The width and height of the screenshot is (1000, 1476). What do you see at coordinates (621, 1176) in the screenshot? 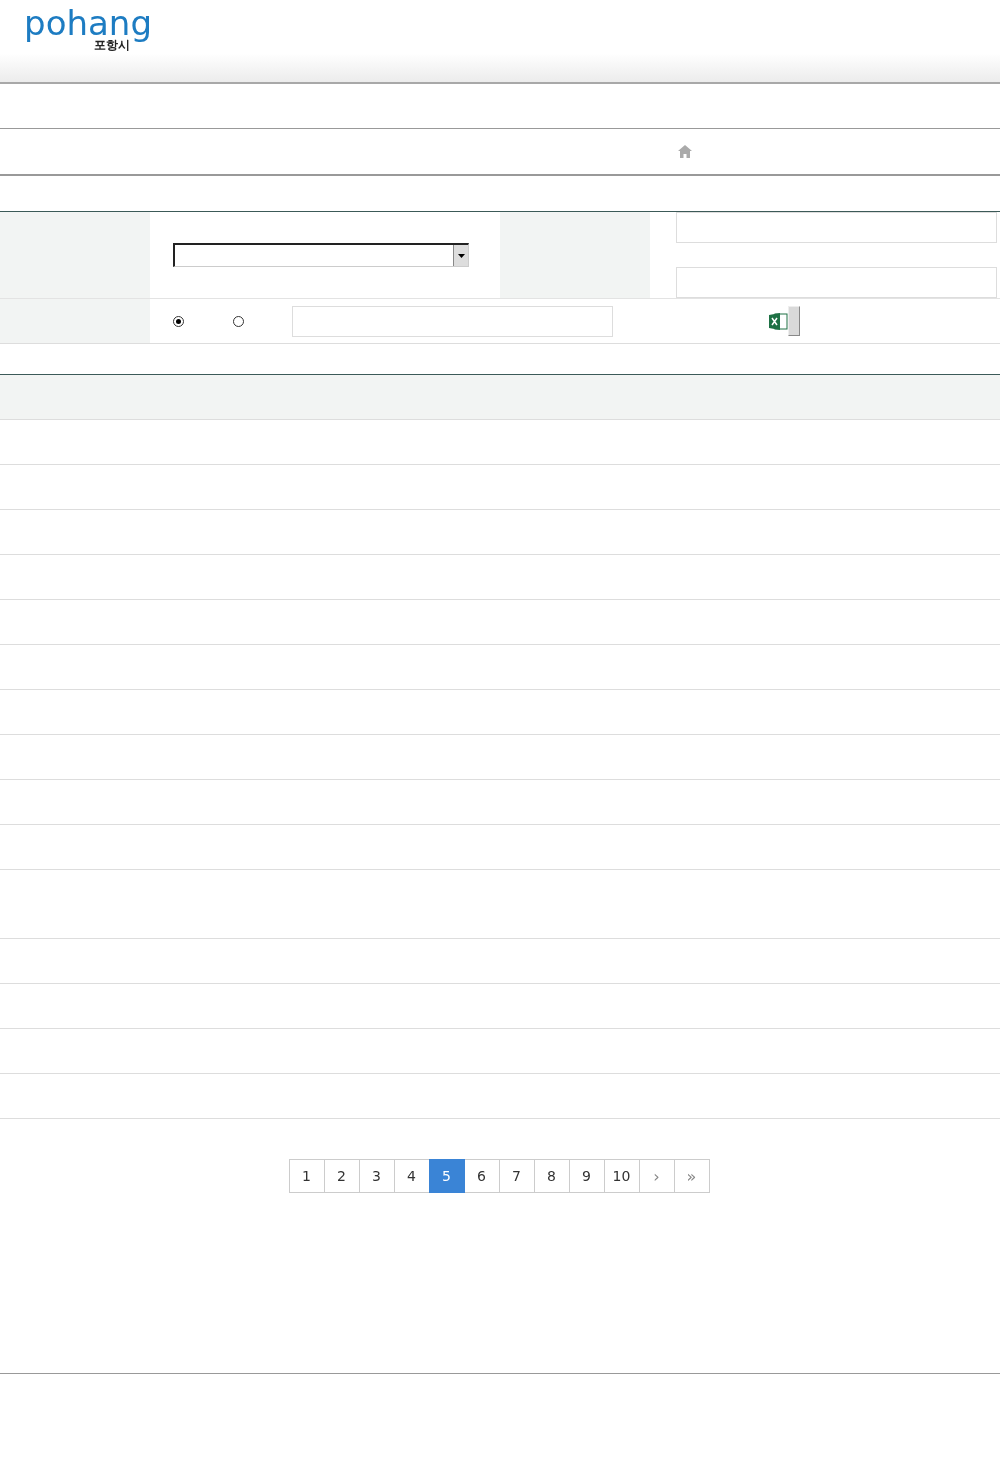
I see `page-link: 10` at bounding box center [621, 1176].